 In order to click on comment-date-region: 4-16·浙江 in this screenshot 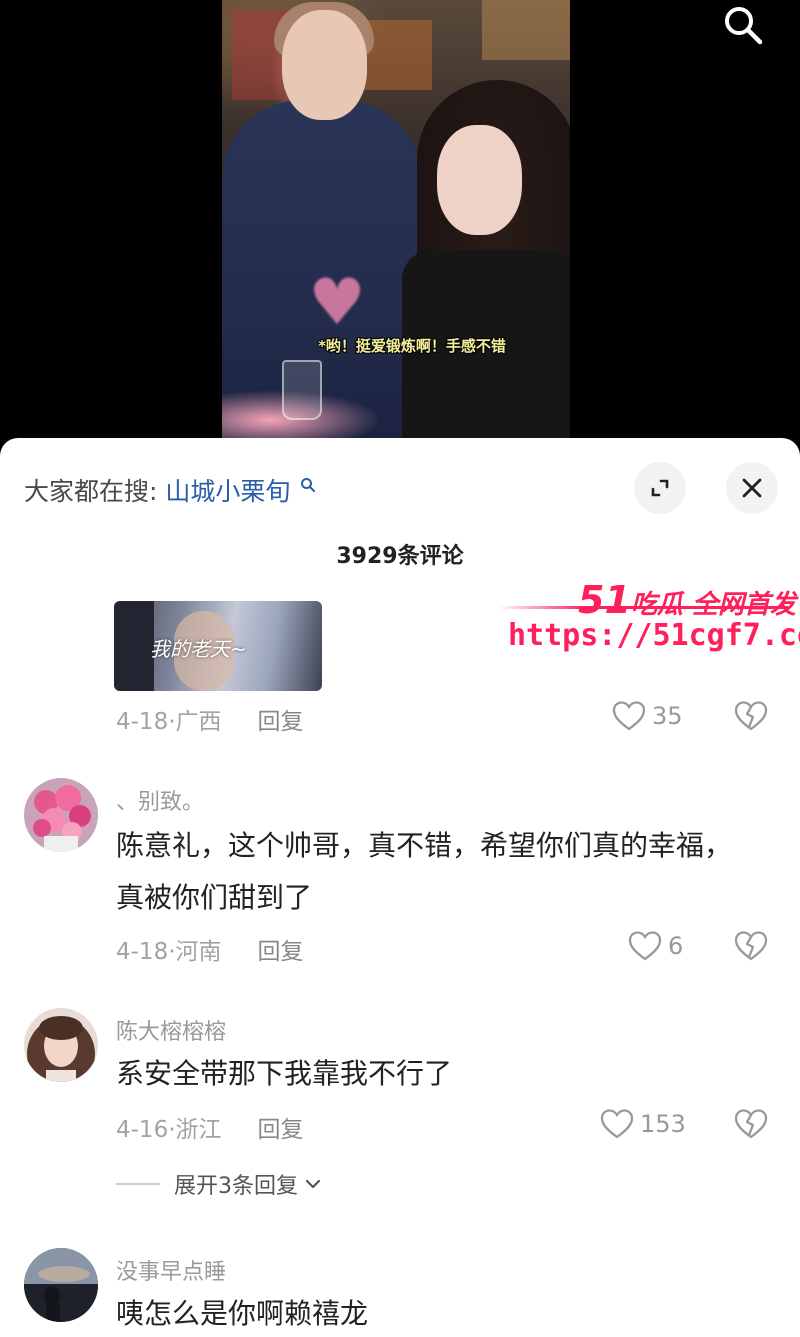, I will do `click(169, 1130)`.